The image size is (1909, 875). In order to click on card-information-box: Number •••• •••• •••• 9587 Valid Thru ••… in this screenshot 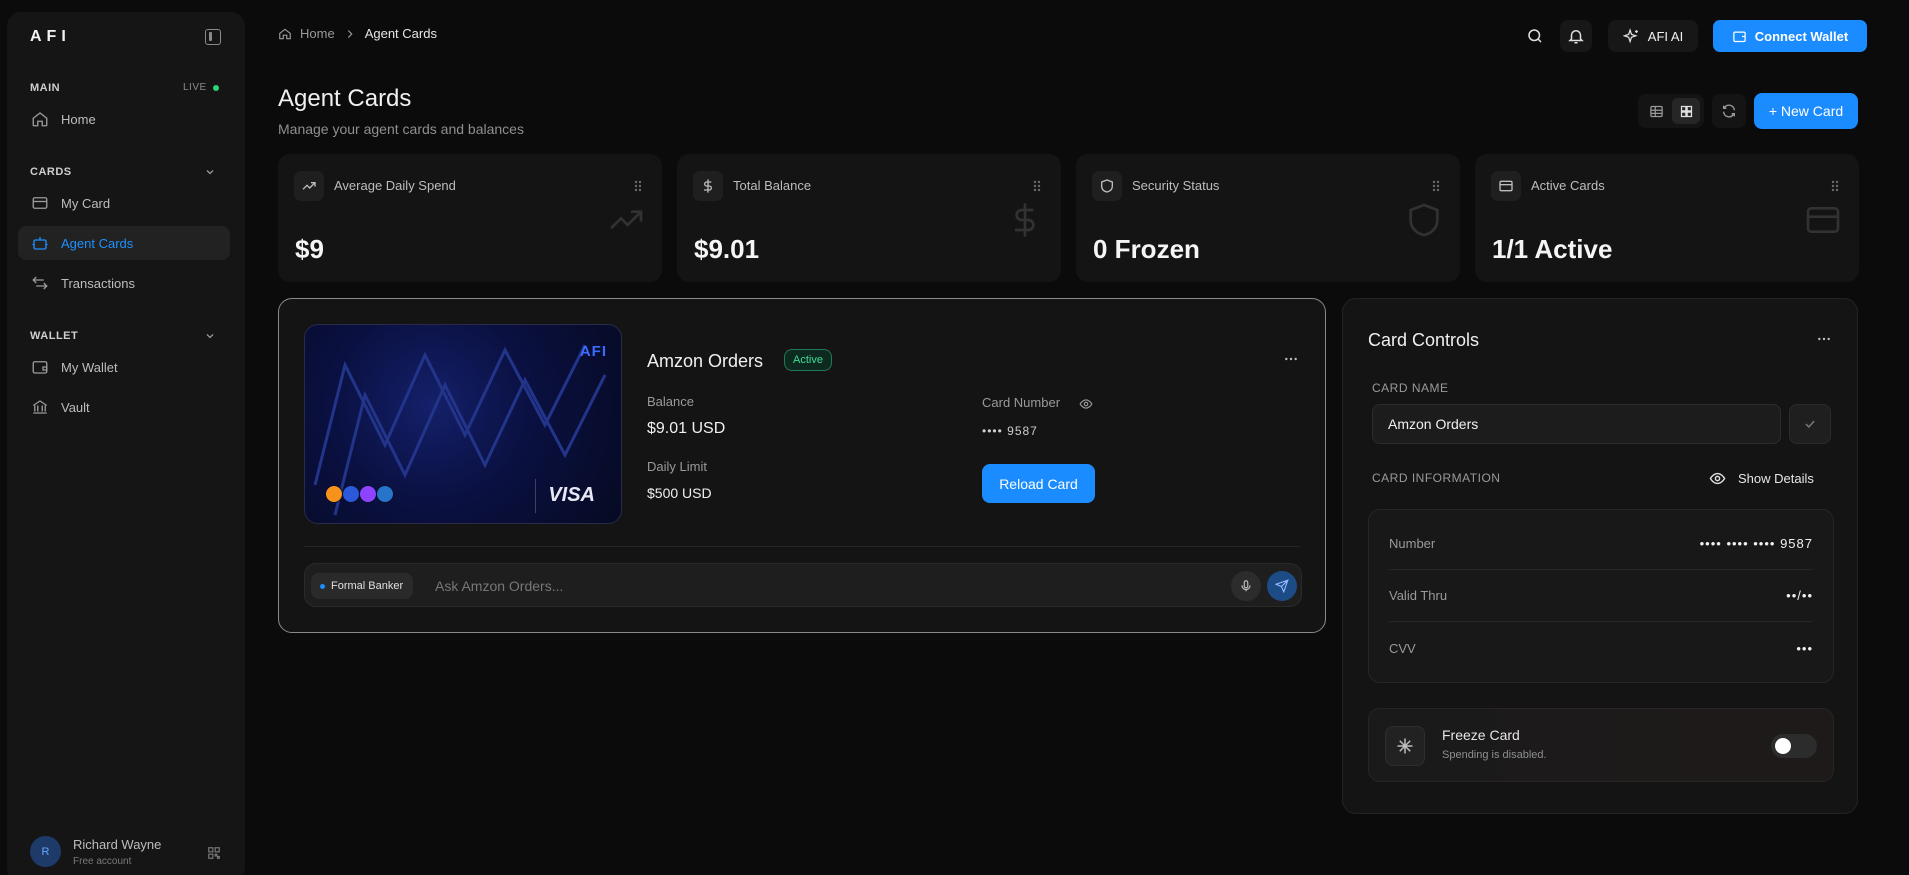, I will do `click(1601, 596)`.